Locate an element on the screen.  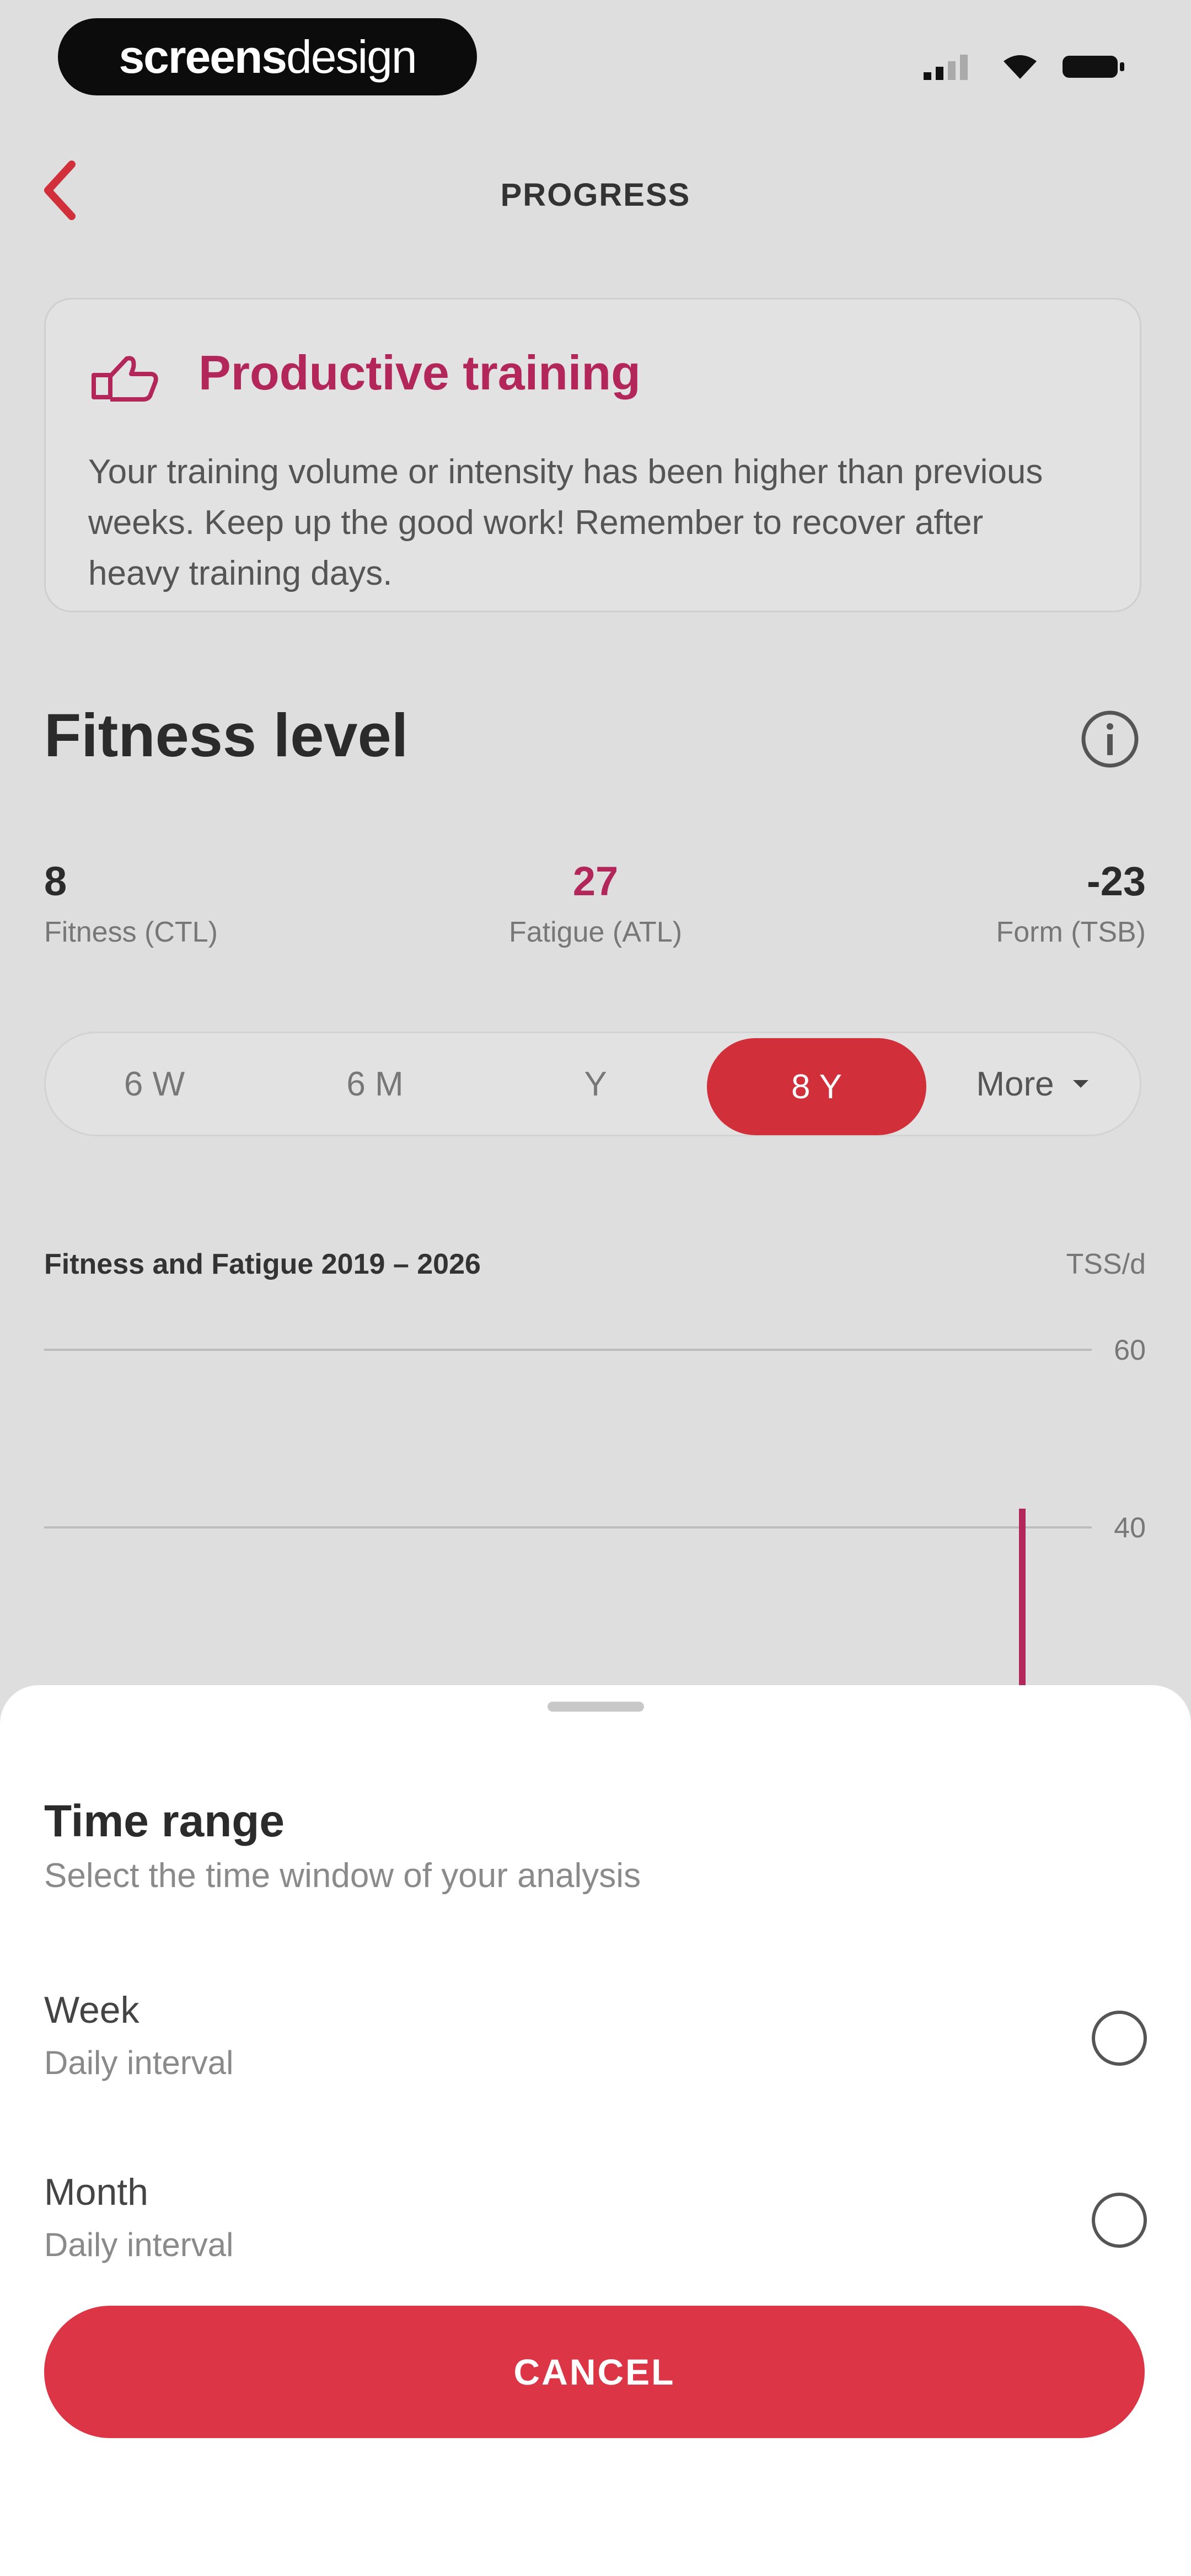
battery-icon is located at coordinates (1093, 67).